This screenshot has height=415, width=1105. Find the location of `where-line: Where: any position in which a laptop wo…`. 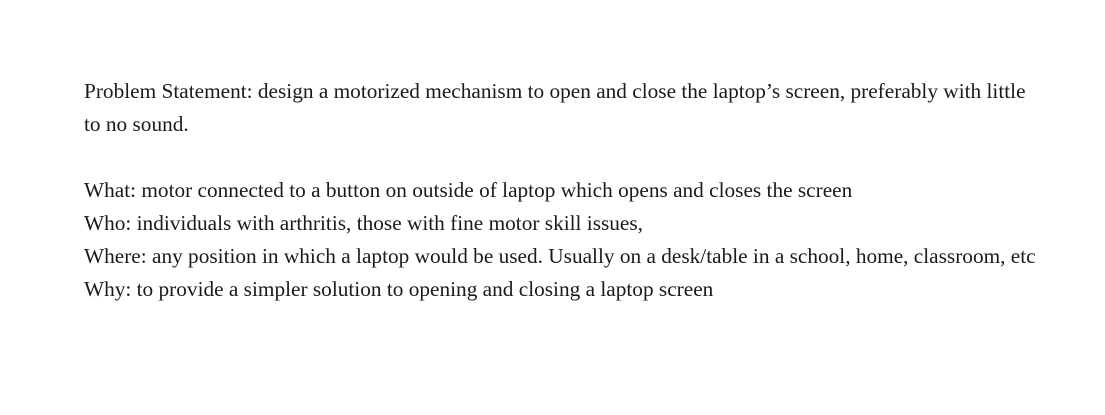

where-line: Where: any position in which a laptop wo… is located at coordinates (560, 256).